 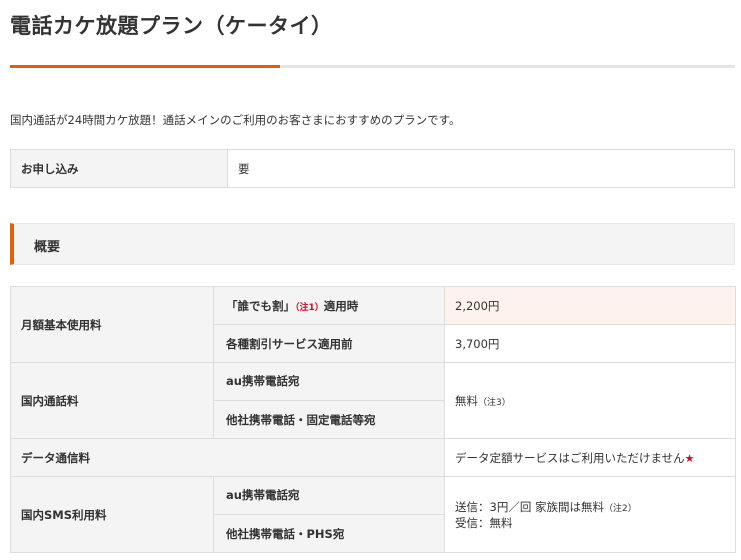 What do you see at coordinates (119, 168) in the screenshot?
I see `application-label: お申し込み` at bounding box center [119, 168].